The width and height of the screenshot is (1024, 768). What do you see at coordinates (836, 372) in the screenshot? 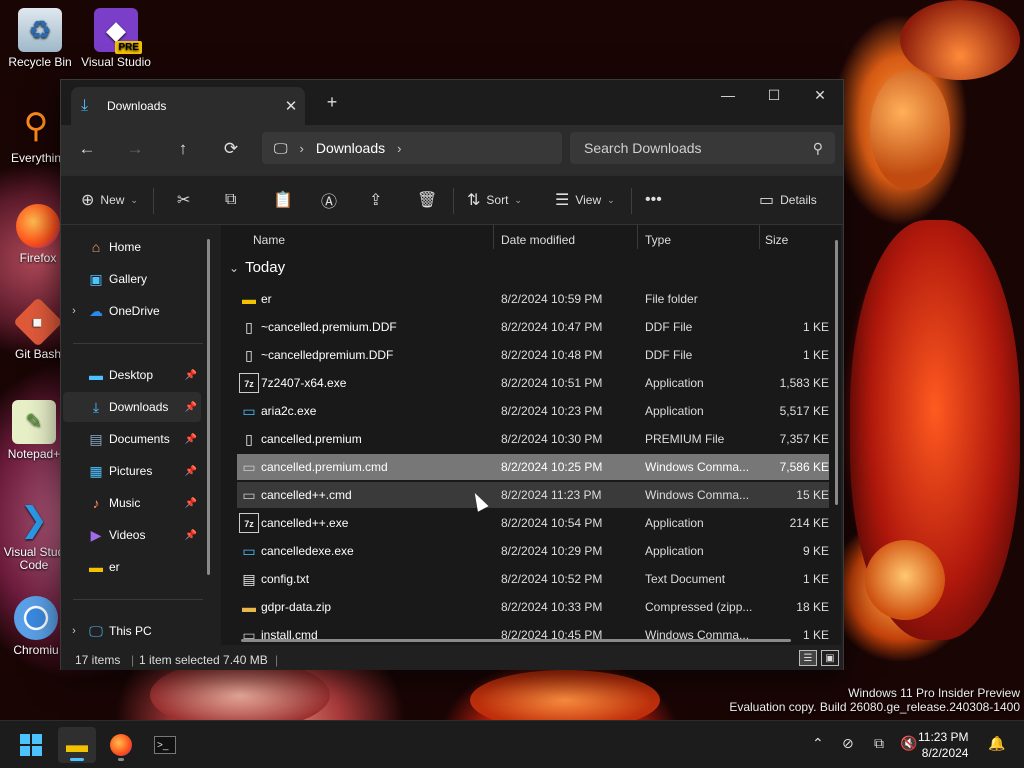
I see `file-list-vertical-scrollbar` at bounding box center [836, 372].